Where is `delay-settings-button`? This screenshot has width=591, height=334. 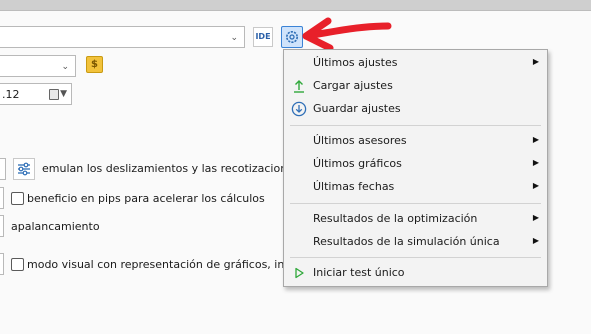 delay-settings-button is located at coordinates (24, 169).